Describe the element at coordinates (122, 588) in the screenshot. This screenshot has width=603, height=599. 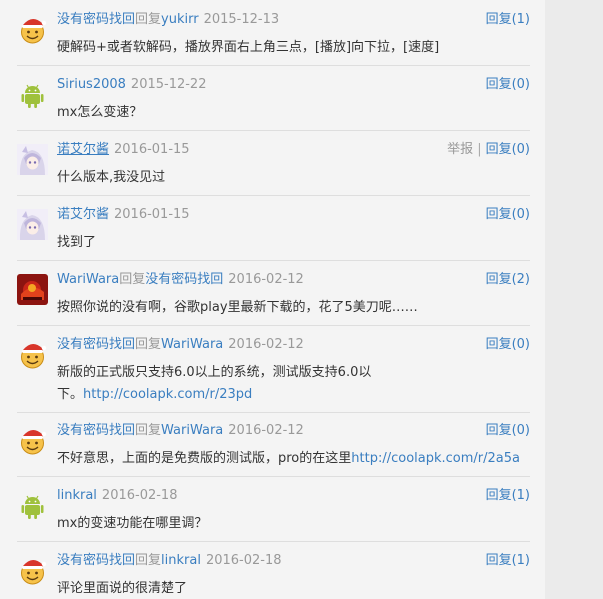
I see `comment-text: 评论里面说的很清楚了` at that location.